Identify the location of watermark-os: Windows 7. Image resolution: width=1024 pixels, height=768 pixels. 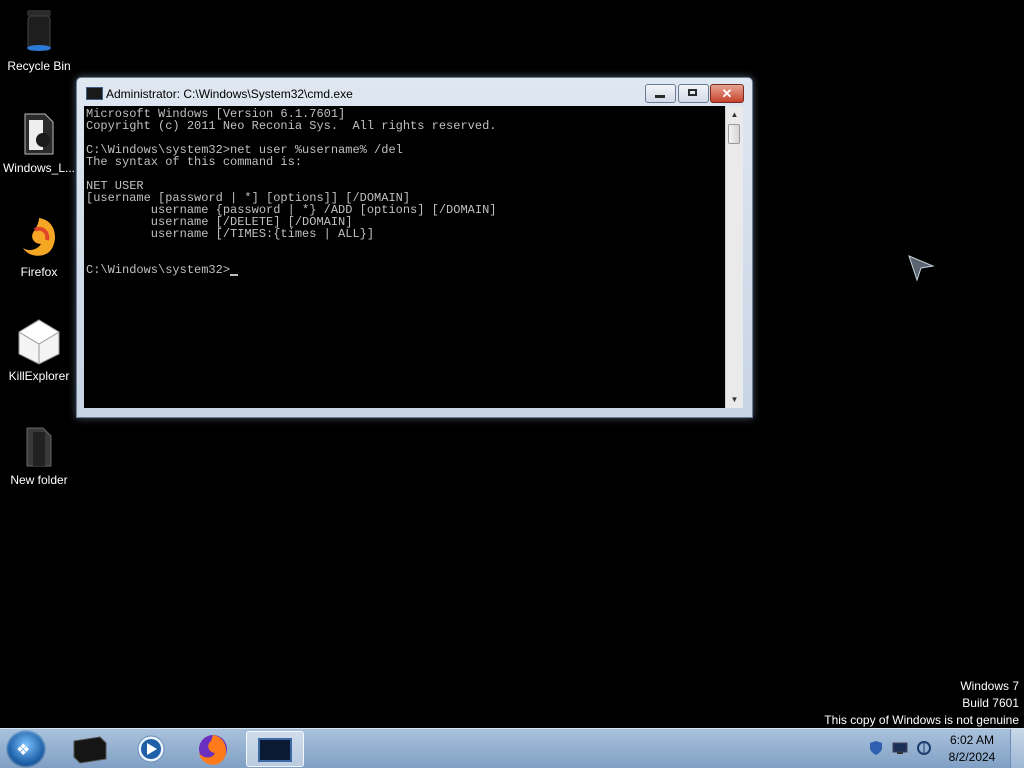
(989, 686).